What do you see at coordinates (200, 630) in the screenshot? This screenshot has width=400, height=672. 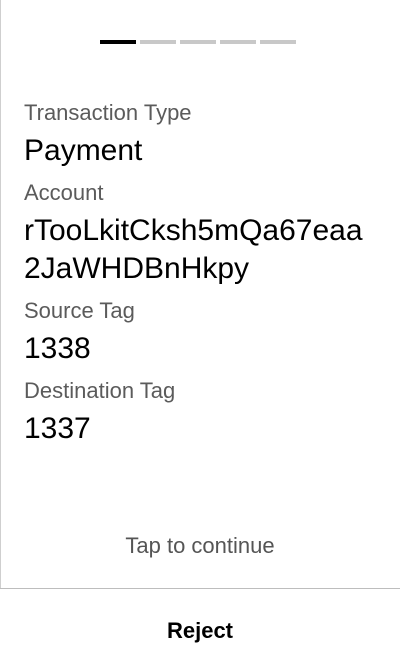 I see `reject-button: Reject` at bounding box center [200, 630].